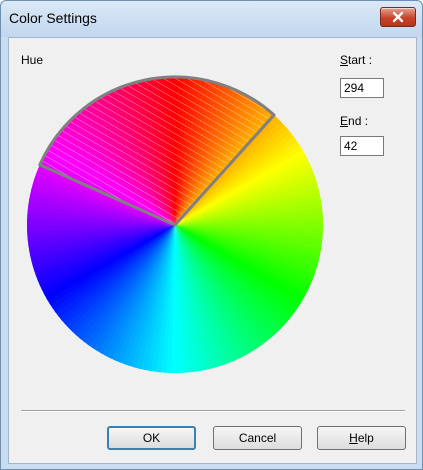 The image size is (423, 470). Describe the element at coordinates (211, 19) in the screenshot. I see `title-bar: Color Settings` at that location.